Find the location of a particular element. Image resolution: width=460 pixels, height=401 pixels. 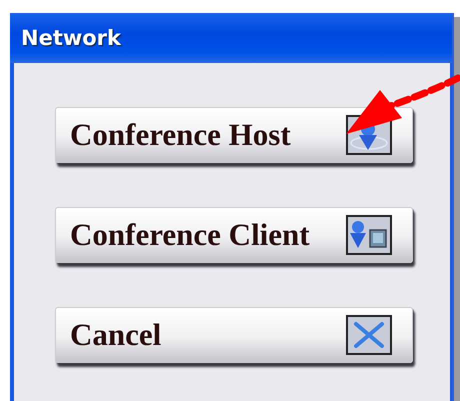

close-icon is located at coordinates (369, 335).